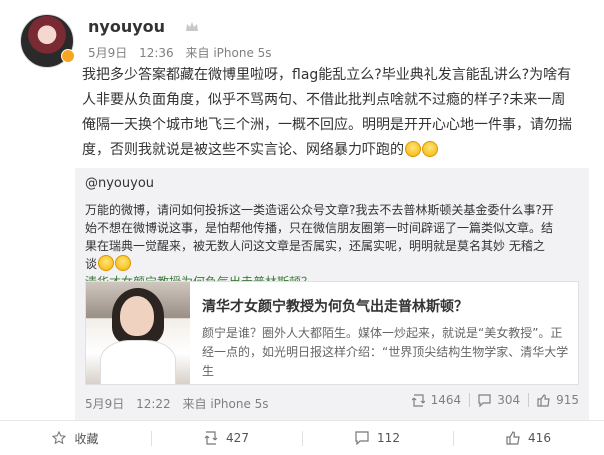 The image size is (604, 455). I want to click on repost-date: 5月9日, so click(105, 404).